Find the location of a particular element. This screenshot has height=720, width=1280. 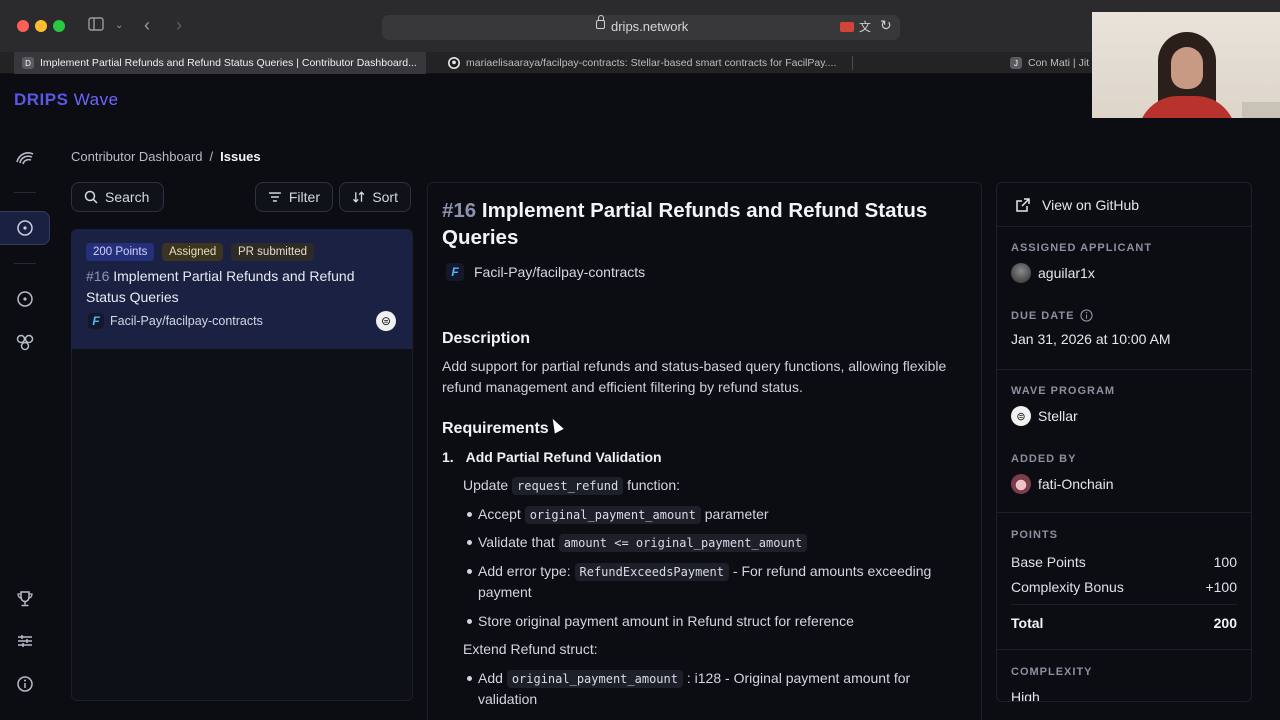

sidebar-toggle-icon is located at coordinates (96, 26).